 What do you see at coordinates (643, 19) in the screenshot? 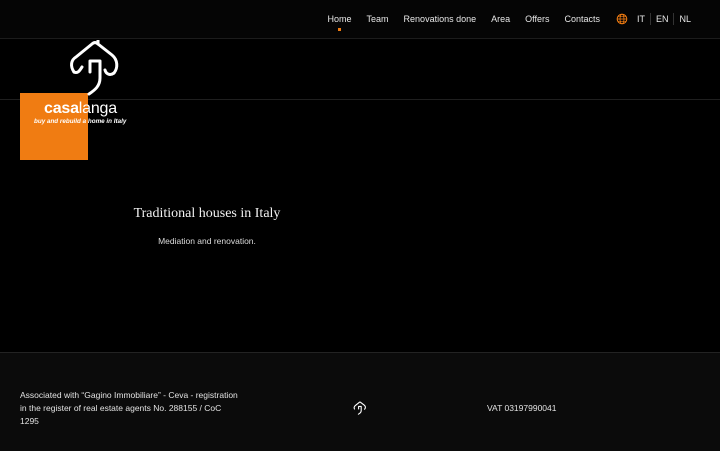
I see `language-it: IT` at bounding box center [643, 19].